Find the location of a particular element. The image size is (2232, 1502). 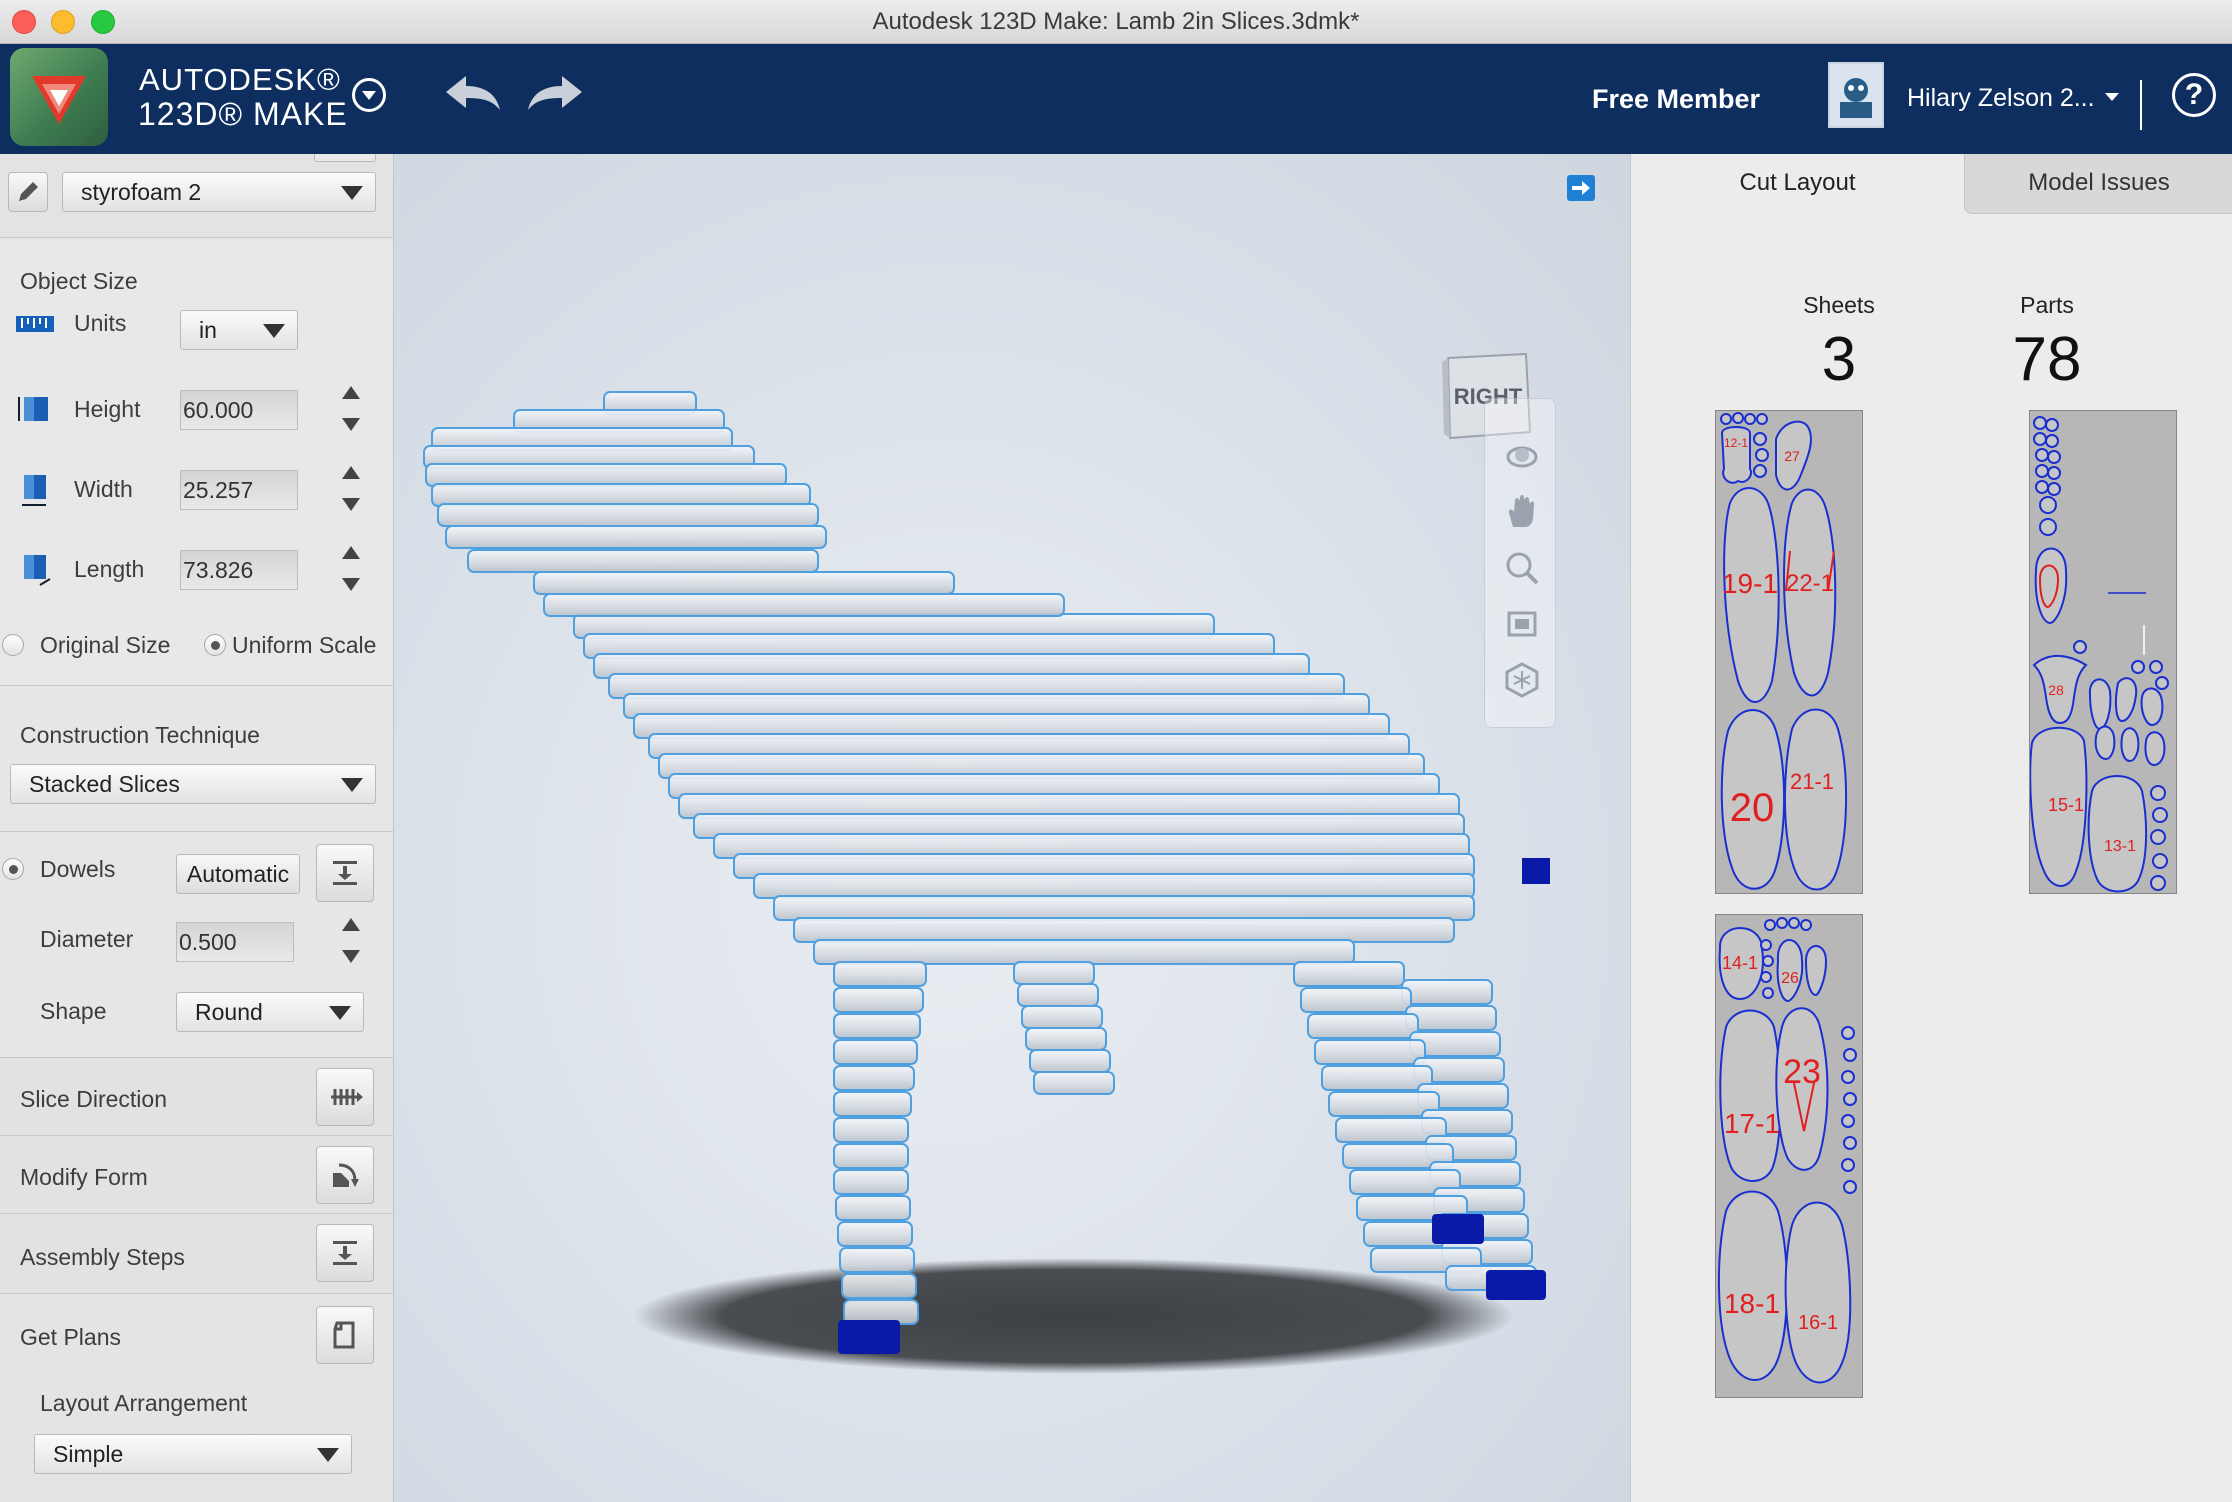

tab-model-issues: Model Issues is located at coordinates (2098, 184).